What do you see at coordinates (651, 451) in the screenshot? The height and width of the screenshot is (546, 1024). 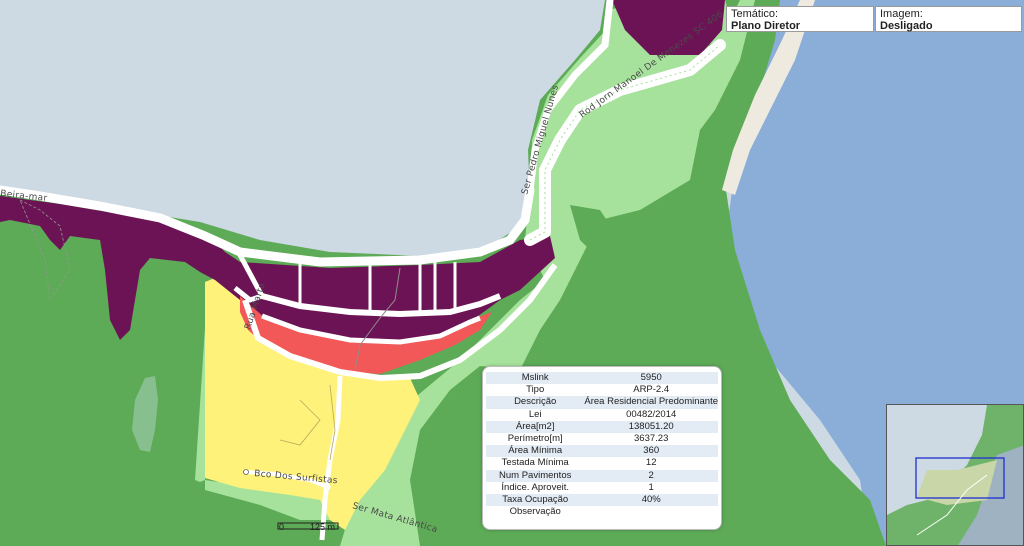 I see `popup-value: 360` at bounding box center [651, 451].